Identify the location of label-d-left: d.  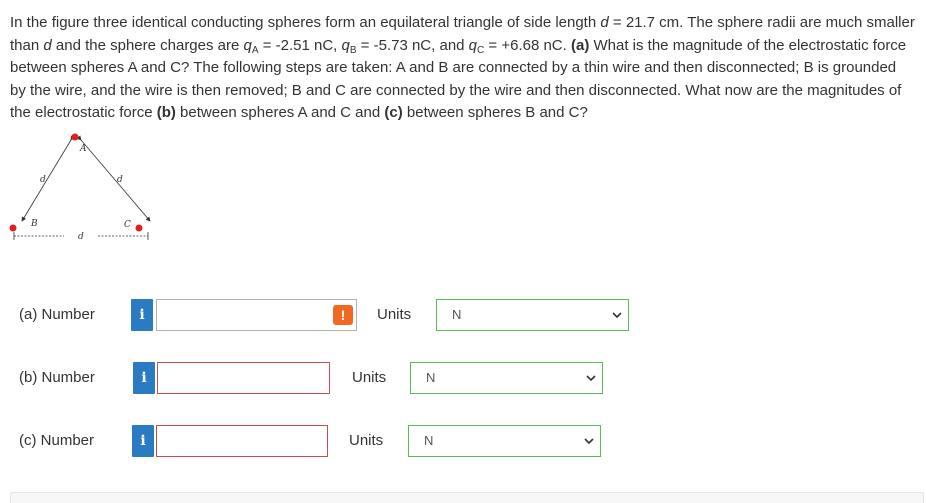
(43, 180).